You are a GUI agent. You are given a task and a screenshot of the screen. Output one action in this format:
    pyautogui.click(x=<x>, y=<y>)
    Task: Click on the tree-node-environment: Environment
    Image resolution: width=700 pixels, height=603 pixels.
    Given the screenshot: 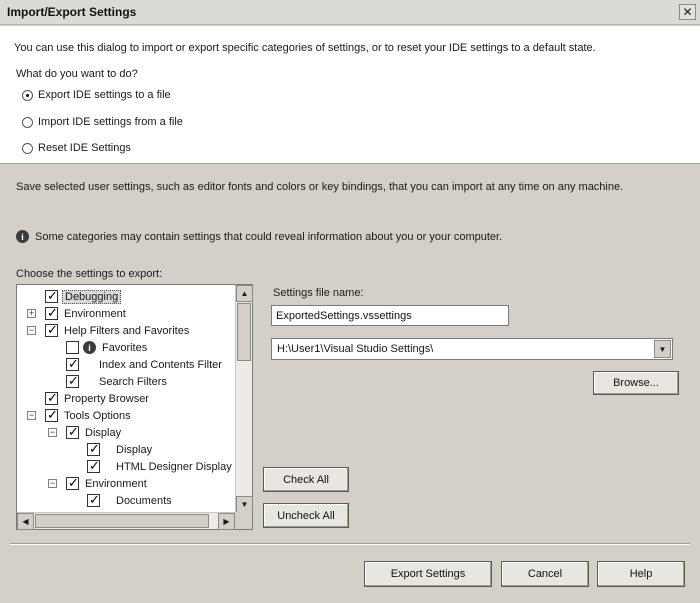 What is the action you would take?
    pyautogui.click(x=86, y=313)
    